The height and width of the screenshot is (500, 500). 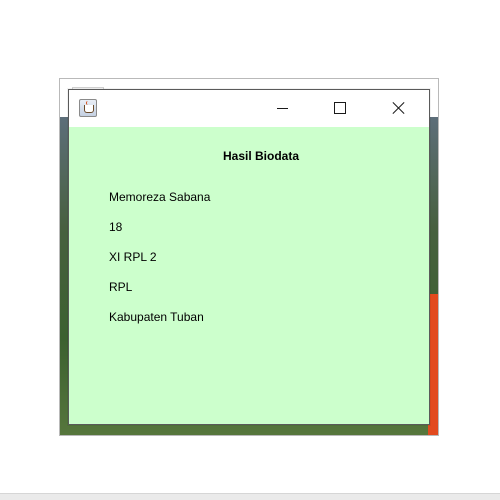 I want to click on maximize-button, so click(x=340, y=108).